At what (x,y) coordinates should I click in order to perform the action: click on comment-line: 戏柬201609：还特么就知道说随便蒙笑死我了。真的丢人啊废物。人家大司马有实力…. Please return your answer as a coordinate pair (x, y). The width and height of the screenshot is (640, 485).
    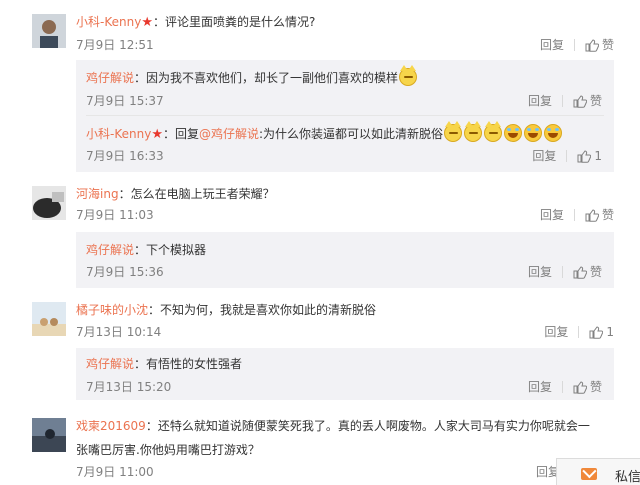
    Looking at the image, I should click on (333, 426).